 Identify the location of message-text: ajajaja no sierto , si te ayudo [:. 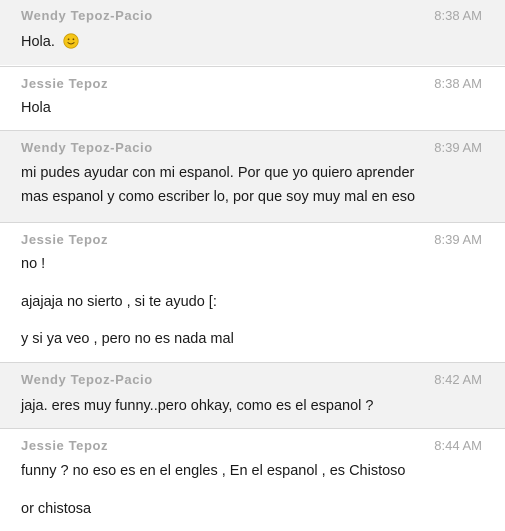
(119, 302).